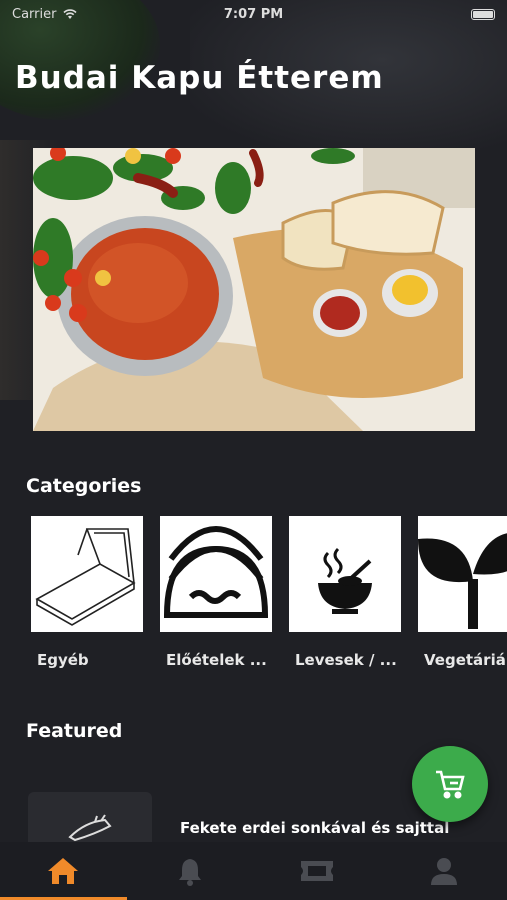 This screenshot has width=507, height=900. Describe the element at coordinates (216, 574) in the screenshot. I see `tacos-icon` at that location.